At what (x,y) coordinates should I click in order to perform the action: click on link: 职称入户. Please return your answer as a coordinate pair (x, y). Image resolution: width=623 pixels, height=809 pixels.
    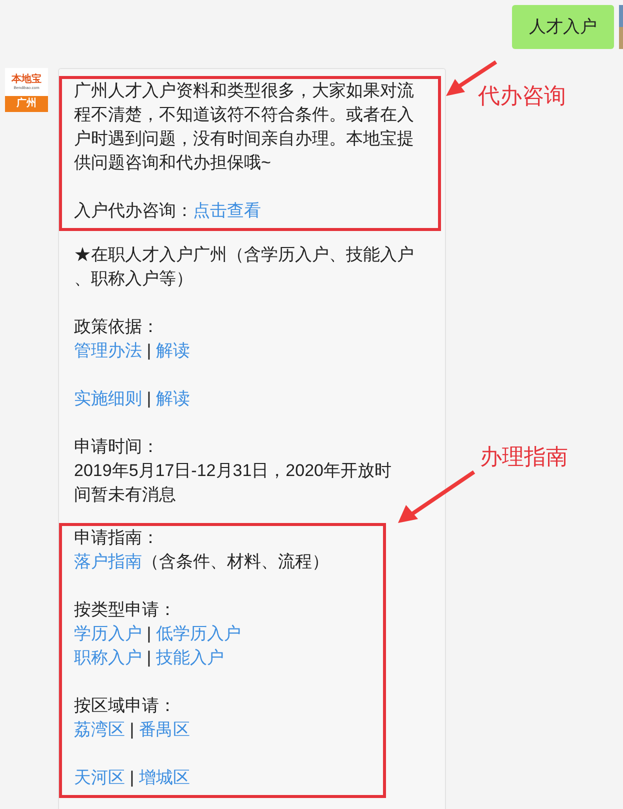
    Looking at the image, I should click on (108, 658).